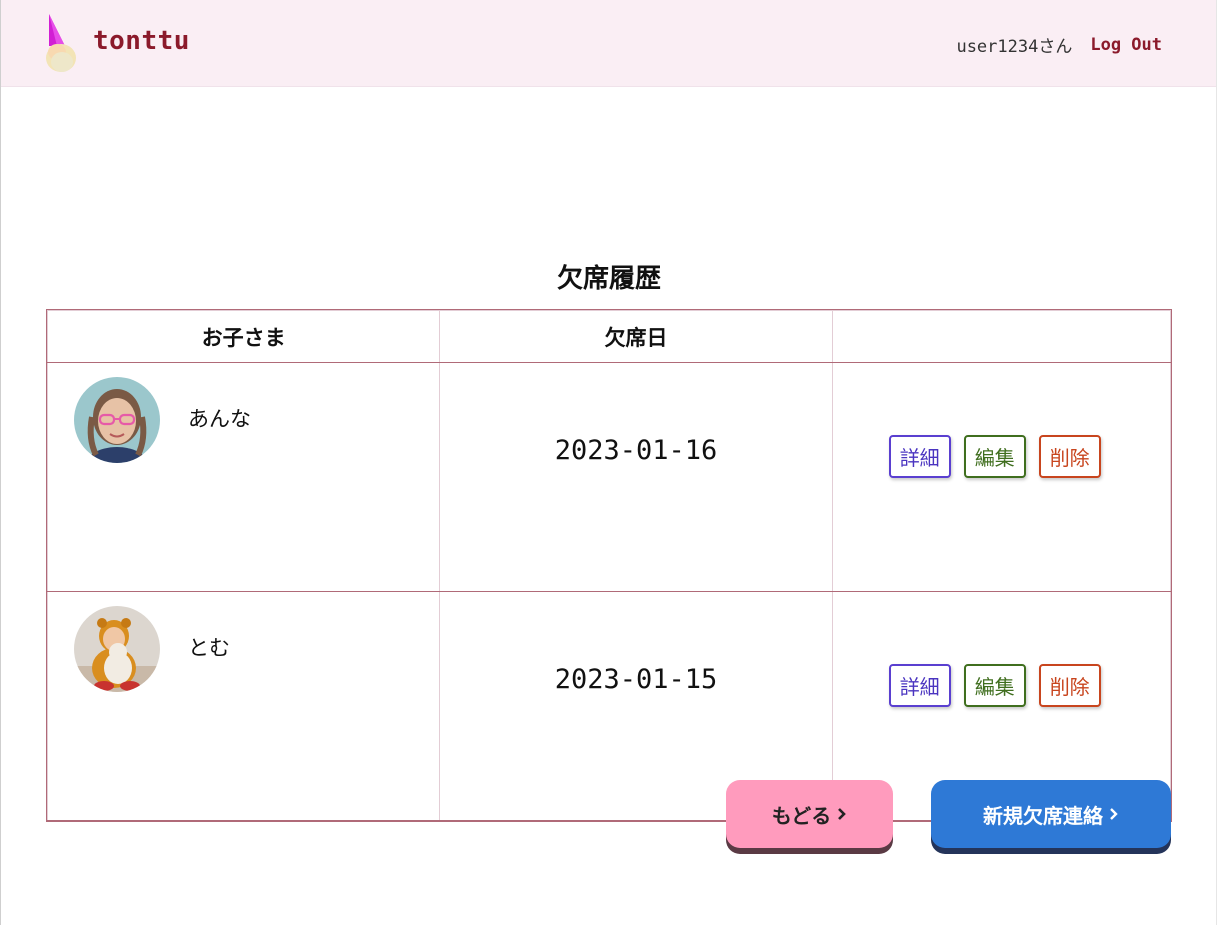 This screenshot has width=1218, height=925. What do you see at coordinates (636, 336) in the screenshot?
I see `column-header-date: 欠席日` at bounding box center [636, 336].